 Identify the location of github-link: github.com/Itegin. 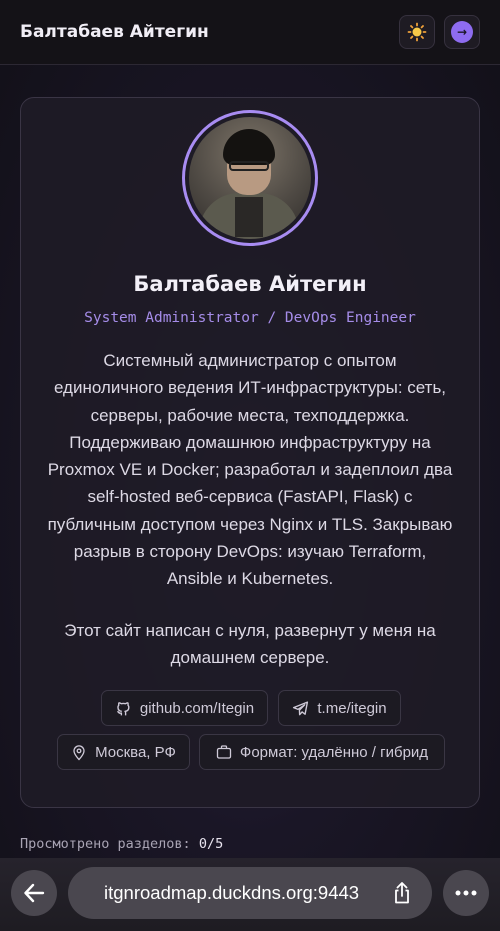
(184, 708).